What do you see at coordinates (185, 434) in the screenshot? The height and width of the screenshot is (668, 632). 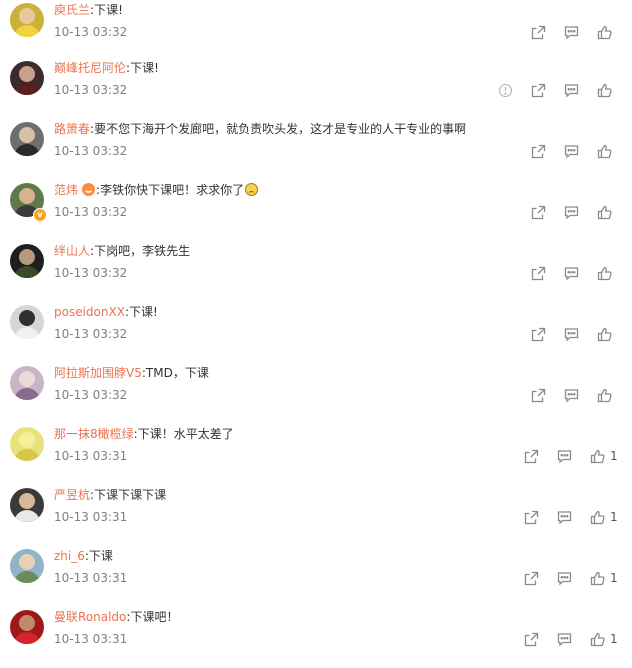 I see `comment-text: 下课！水平太差了` at bounding box center [185, 434].